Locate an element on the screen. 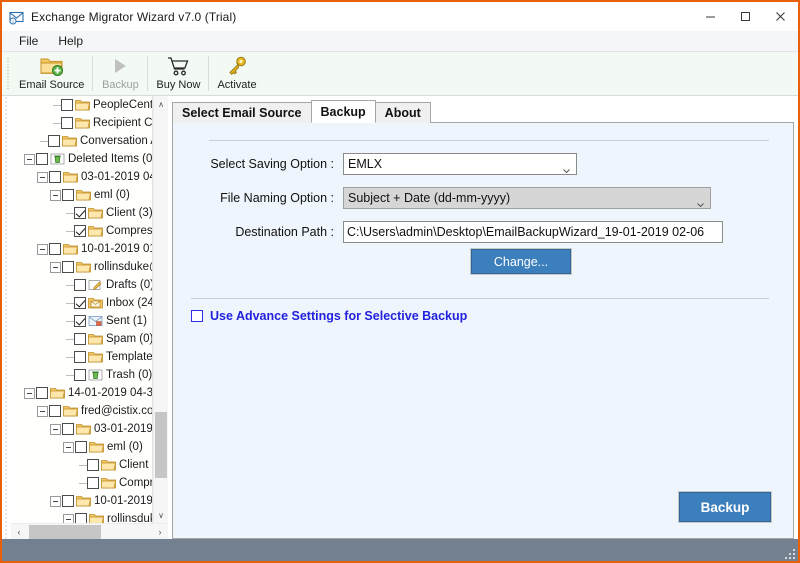  tree-node: Templates (0) is located at coordinates (81, 357).